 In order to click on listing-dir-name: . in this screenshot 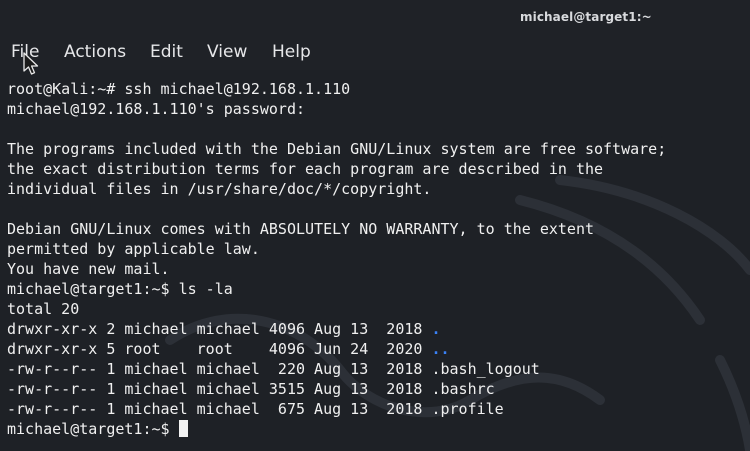, I will do `click(436, 329)`.